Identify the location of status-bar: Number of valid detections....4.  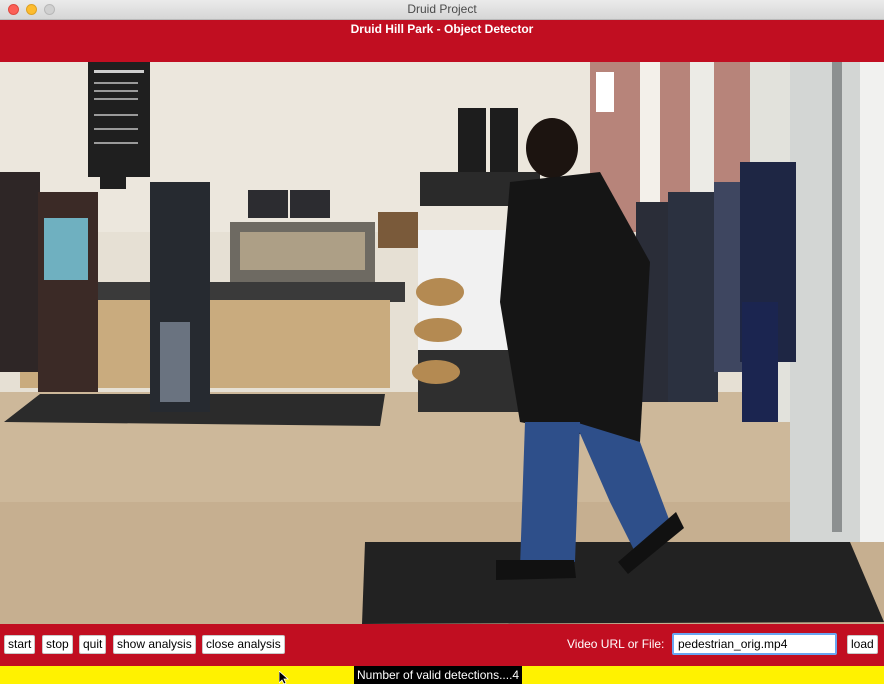
(442, 675).